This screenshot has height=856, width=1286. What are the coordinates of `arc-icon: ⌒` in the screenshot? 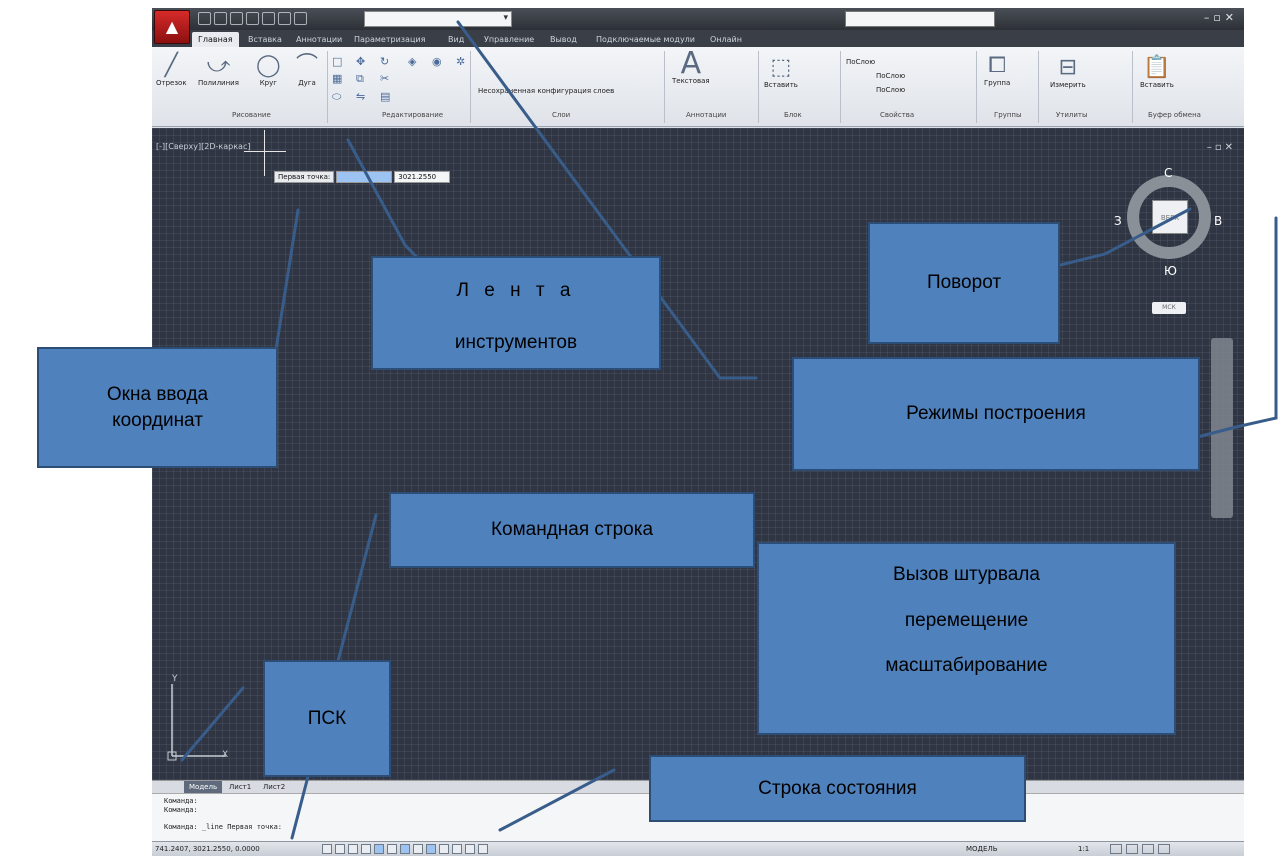 It's located at (307, 65).